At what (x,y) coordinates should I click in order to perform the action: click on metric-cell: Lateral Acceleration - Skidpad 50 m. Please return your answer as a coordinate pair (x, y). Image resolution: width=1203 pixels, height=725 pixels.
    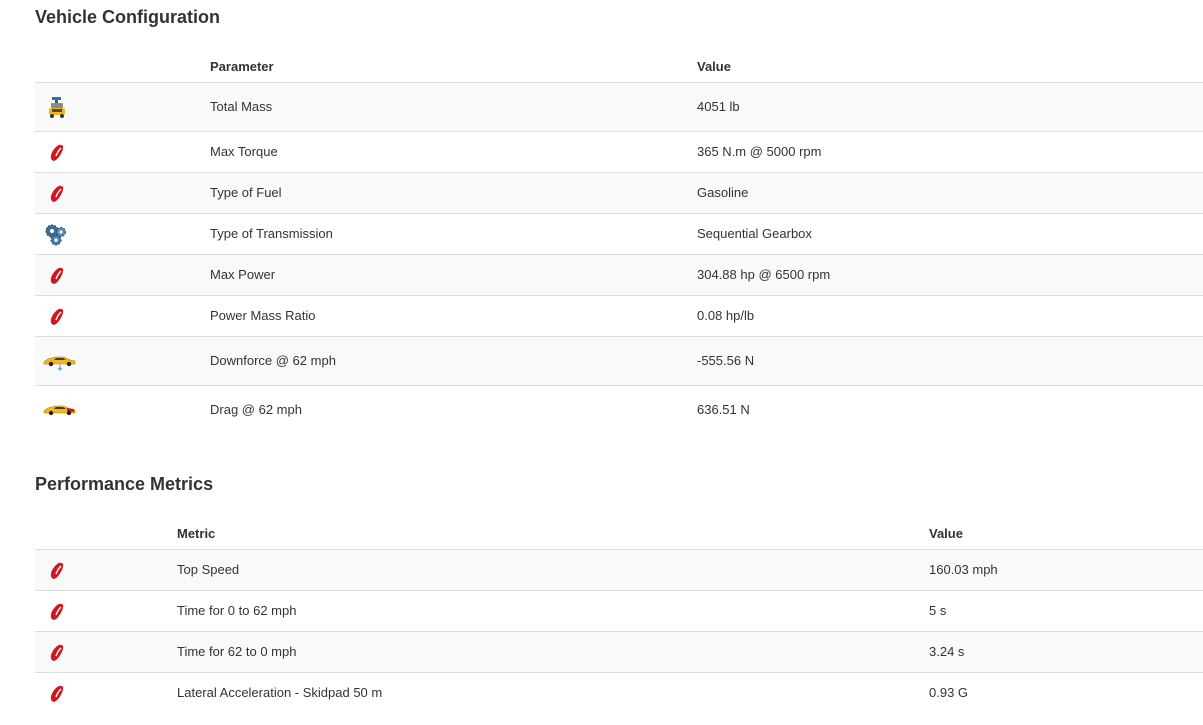
    Looking at the image, I should click on (553, 692).